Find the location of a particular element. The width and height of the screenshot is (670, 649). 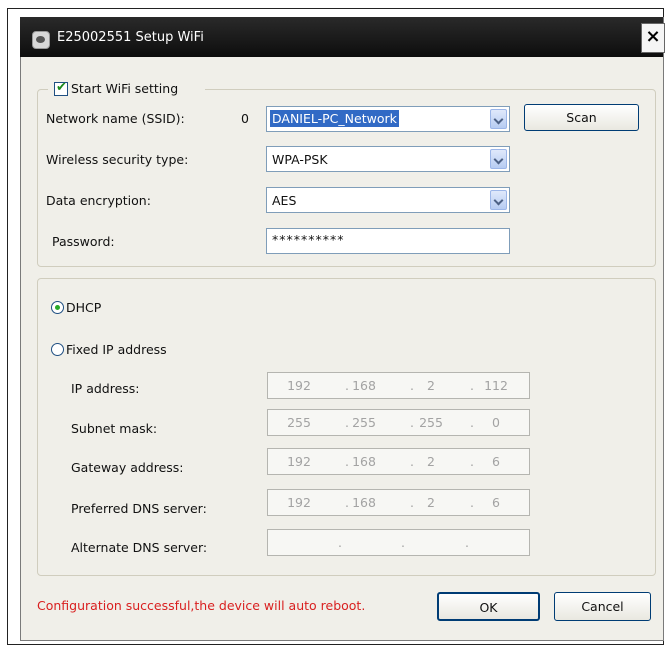

alternate-dns-label: Alternate DNS server: is located at coordinates (139, 547).